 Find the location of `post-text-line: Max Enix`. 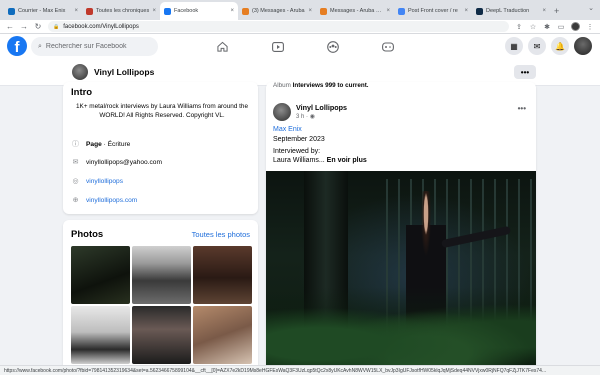

post-text-line: Max Enix is located at coordinates (287, 129).